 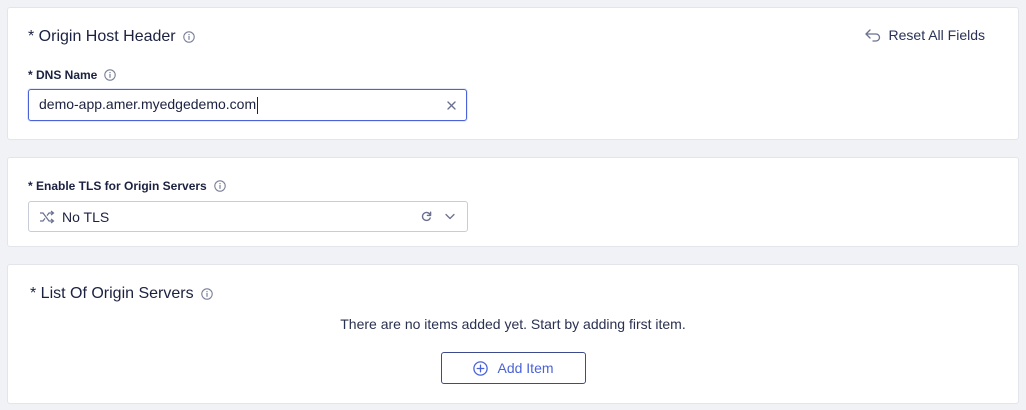 What do you see at coordinates (148, 104) in the screenshot?
I see `dns-name-input-value: demo-app.amer.myedgedemo.com` at bounding box center [148, 104].